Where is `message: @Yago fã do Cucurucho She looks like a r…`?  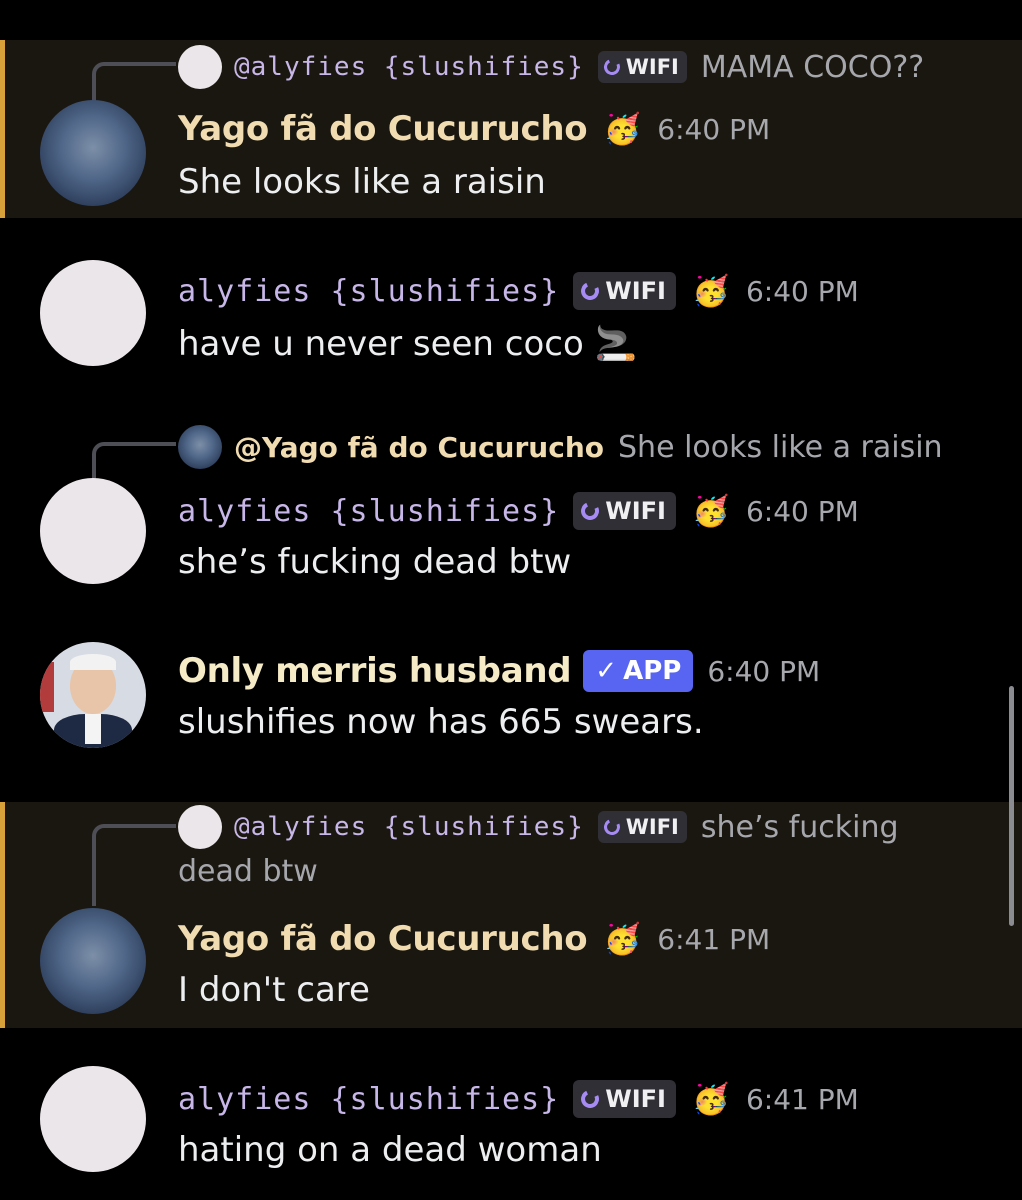 message: @Yago fã do Cucurucho She looks like a r… is located at coordinates (511, 507).